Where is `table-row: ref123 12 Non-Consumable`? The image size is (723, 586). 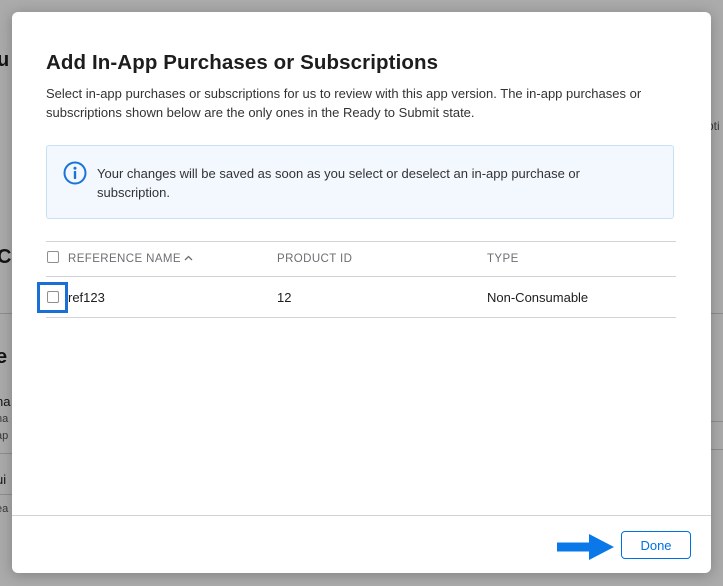 table-row: ref123 12 Non-Consumable is located at coordinates (356, 297).